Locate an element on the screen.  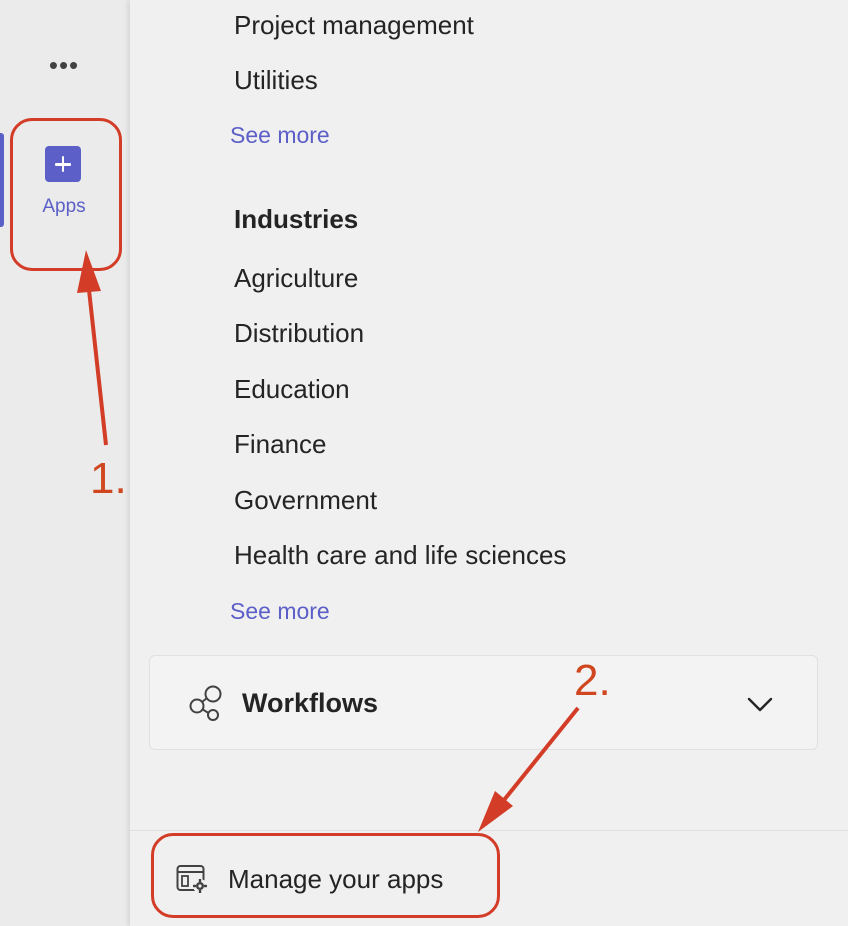
more-apps-icon: ••• is located at coordinates (64, 67).